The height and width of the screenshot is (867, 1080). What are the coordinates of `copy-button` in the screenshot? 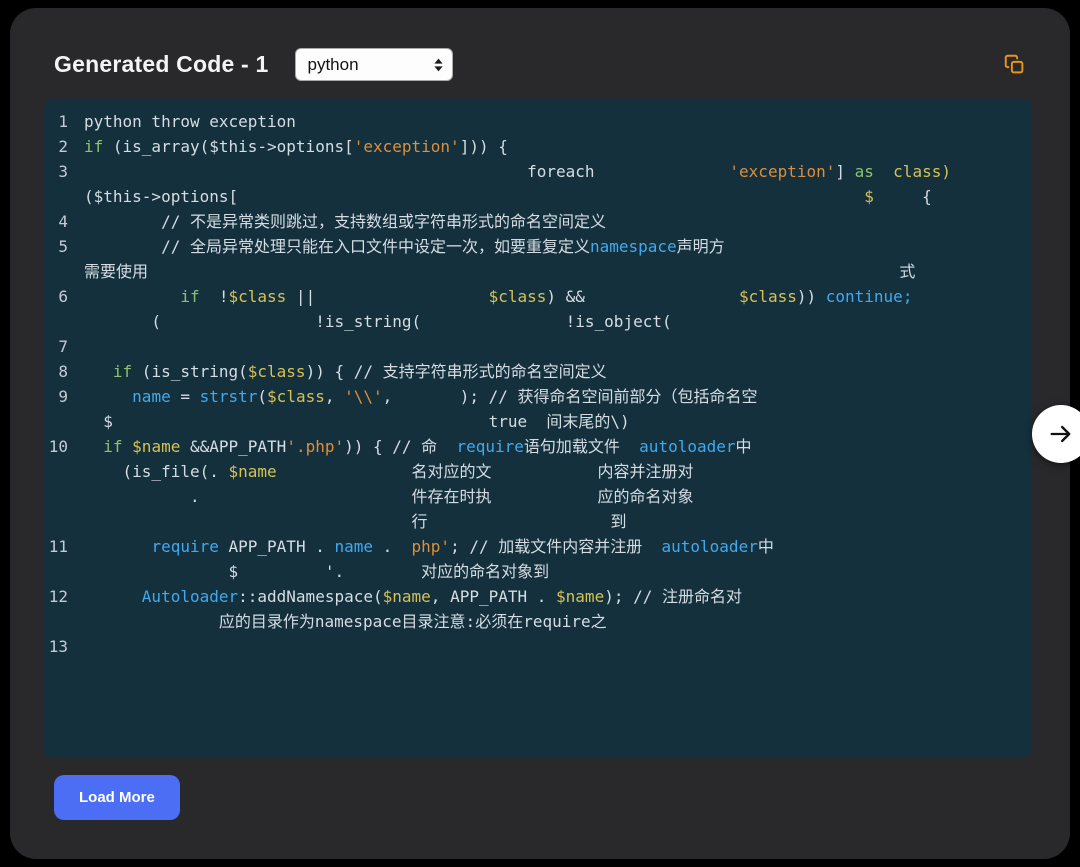 It's located at (1014, 65).